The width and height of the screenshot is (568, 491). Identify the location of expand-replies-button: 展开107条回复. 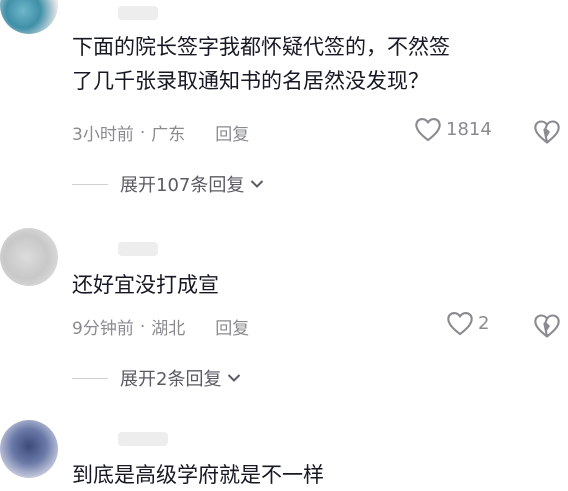
(168, 184).